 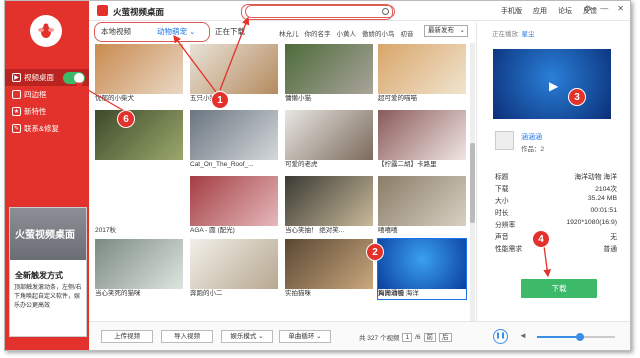 What do you see at coordinates (187, 336) in the screenshot?
I see `import-video-button: 导入视频` at bounding box center [187, 336].